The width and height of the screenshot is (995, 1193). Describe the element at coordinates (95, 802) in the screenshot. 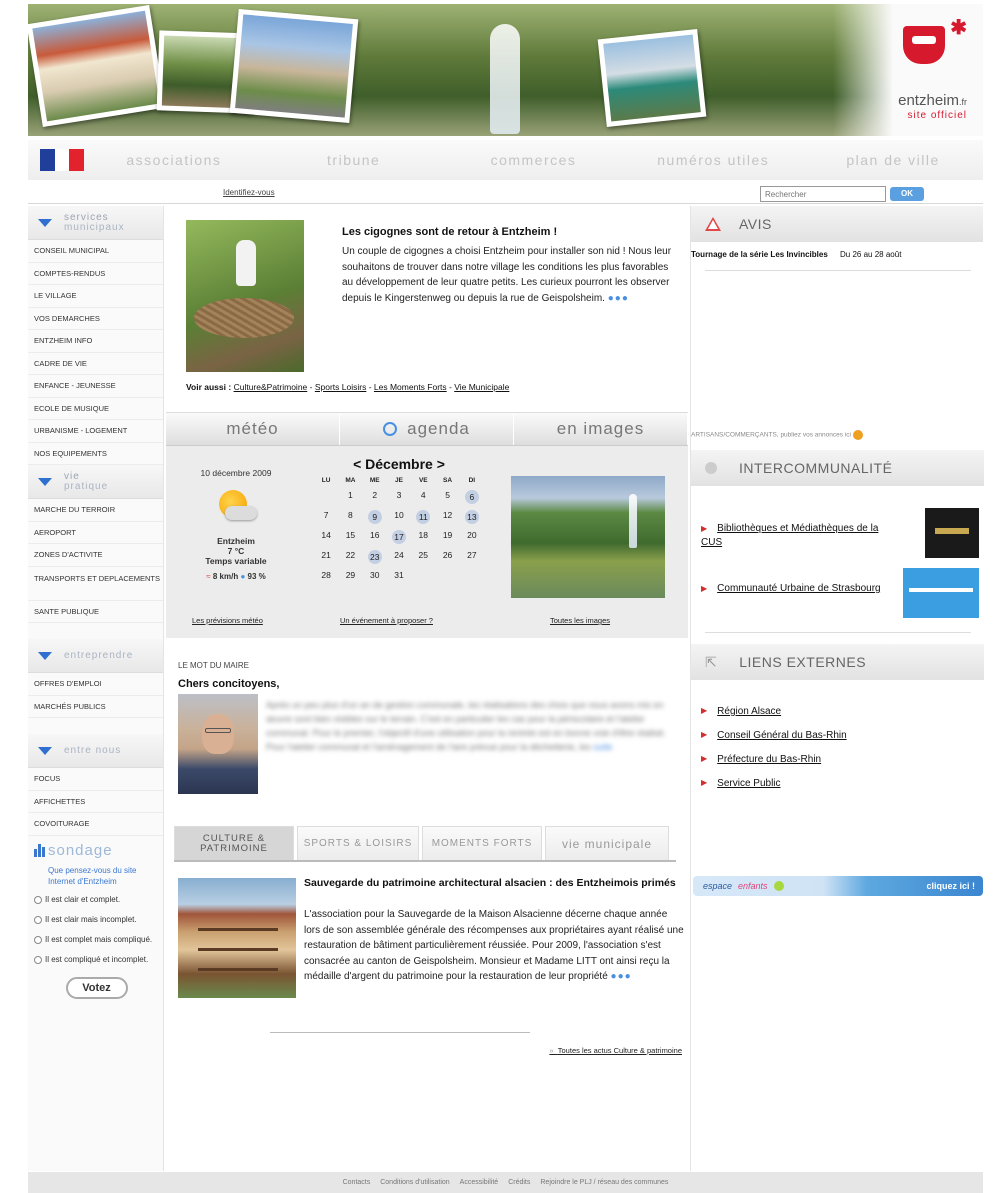

I see `sidebar-item-affichettes: AFFICHETTES` at that location.